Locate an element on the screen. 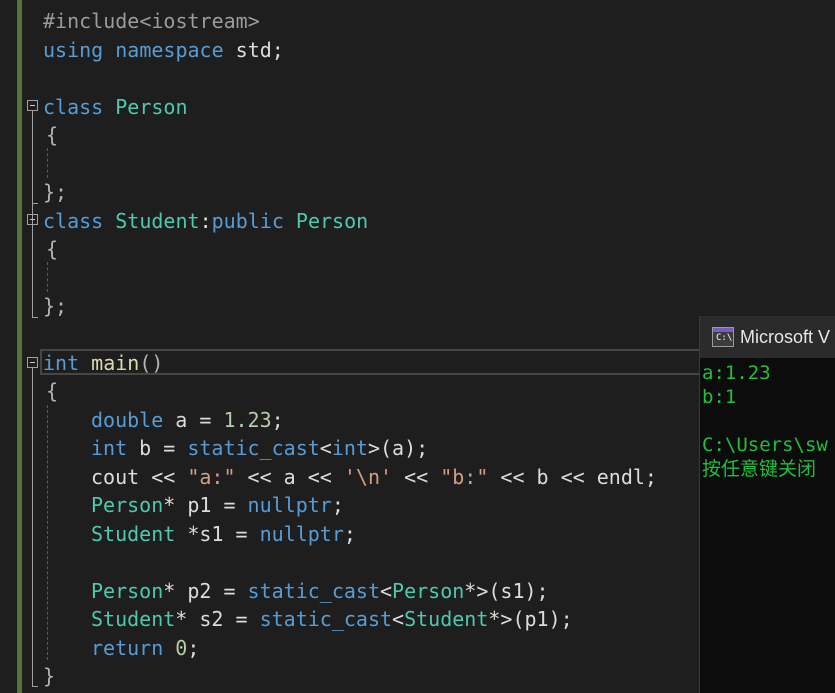  console-line-5: 按任意键关闭 is located at coordinates (759, 469).